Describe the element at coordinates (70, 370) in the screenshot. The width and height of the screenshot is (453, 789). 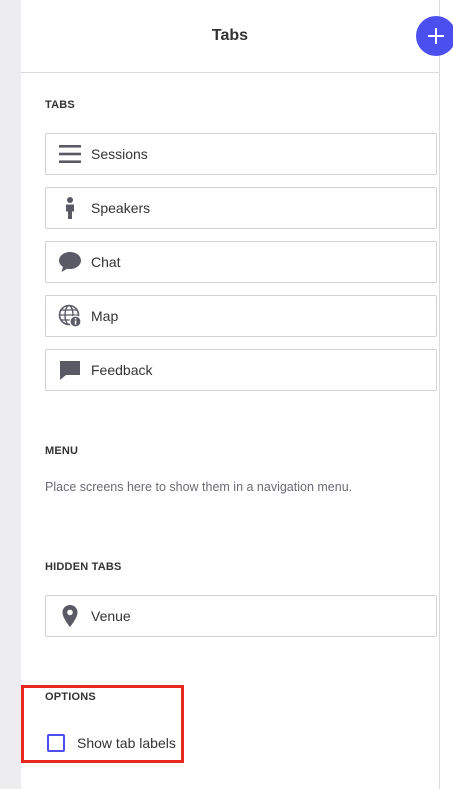
I see `feedback-icon` at that location.